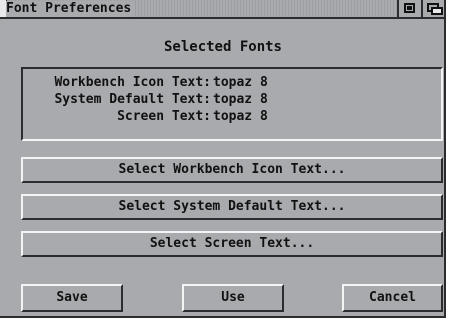 This screenshot has width=454, height=324. I want to click on use-button: Use, so click(233, 298).